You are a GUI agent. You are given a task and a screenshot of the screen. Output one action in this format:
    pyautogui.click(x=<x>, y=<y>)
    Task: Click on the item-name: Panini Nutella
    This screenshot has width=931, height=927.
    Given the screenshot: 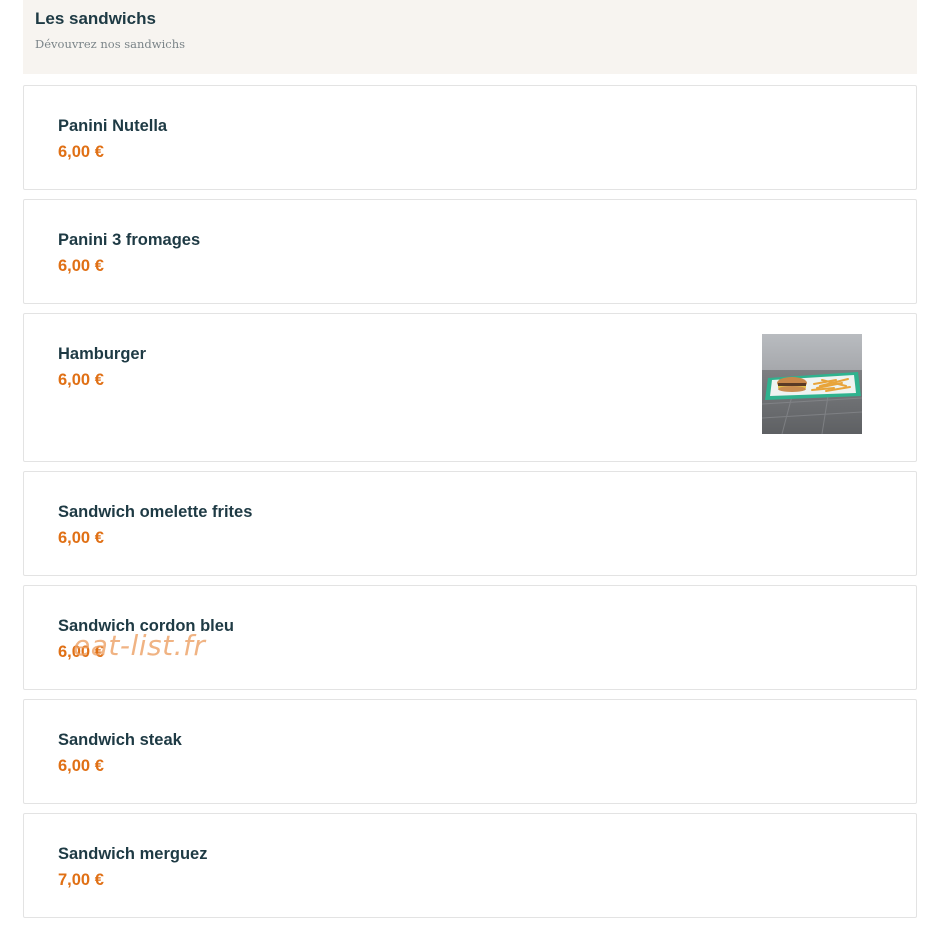 What is the action you would take?
    pyautogui.click(x=113, y=126)
    